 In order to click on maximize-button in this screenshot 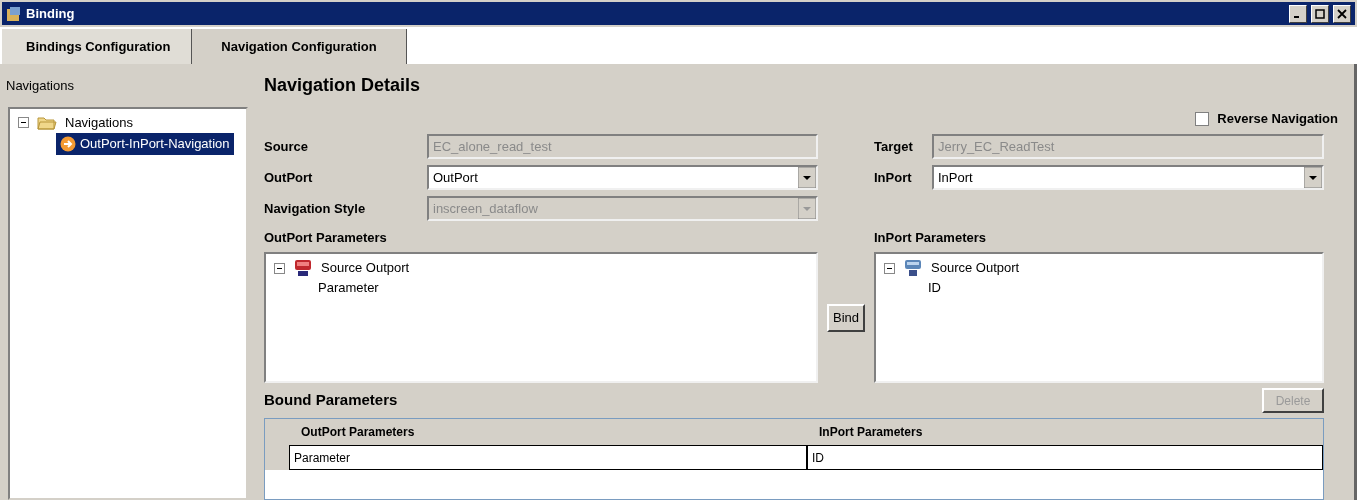, I will do `click(1320, 13)`.